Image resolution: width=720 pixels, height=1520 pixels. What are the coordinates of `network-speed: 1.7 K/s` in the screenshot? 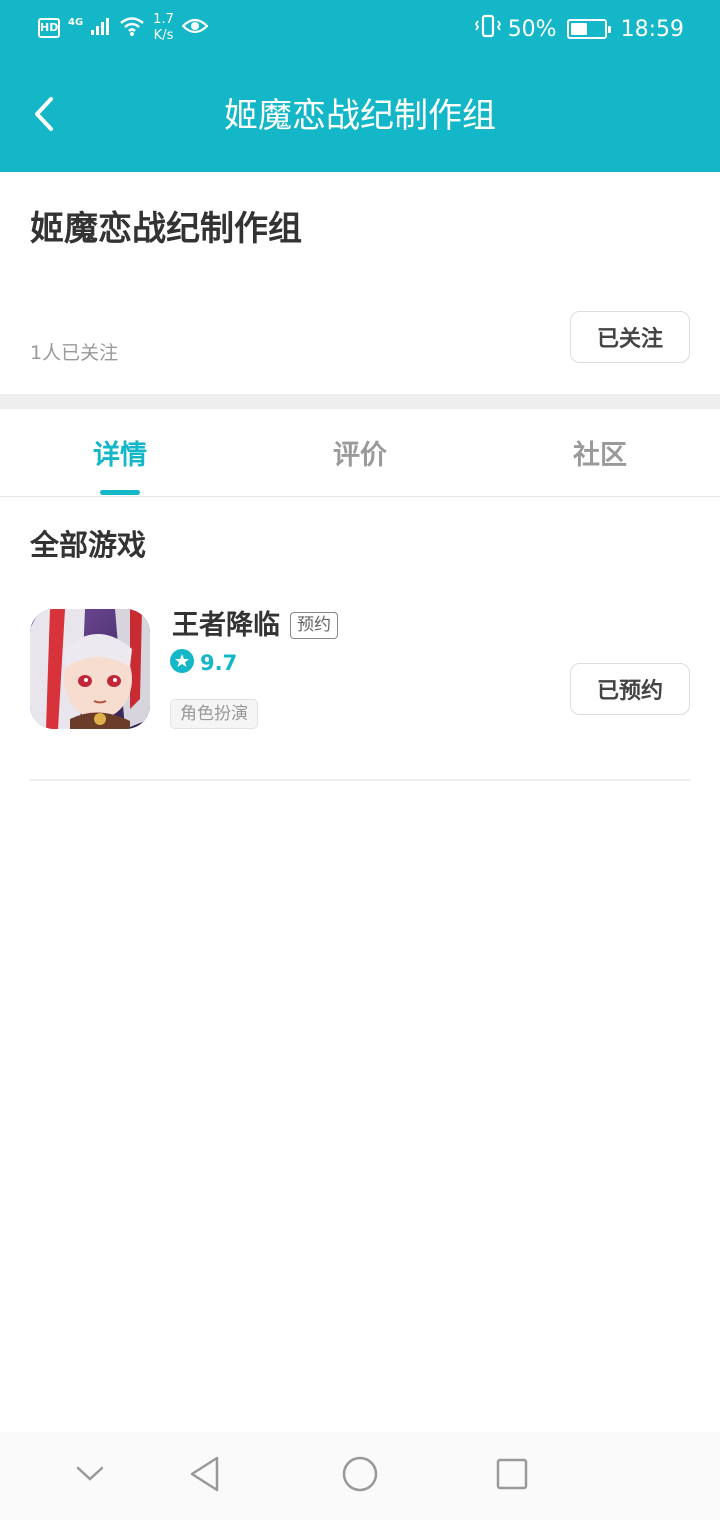 It's located at (163, 28).